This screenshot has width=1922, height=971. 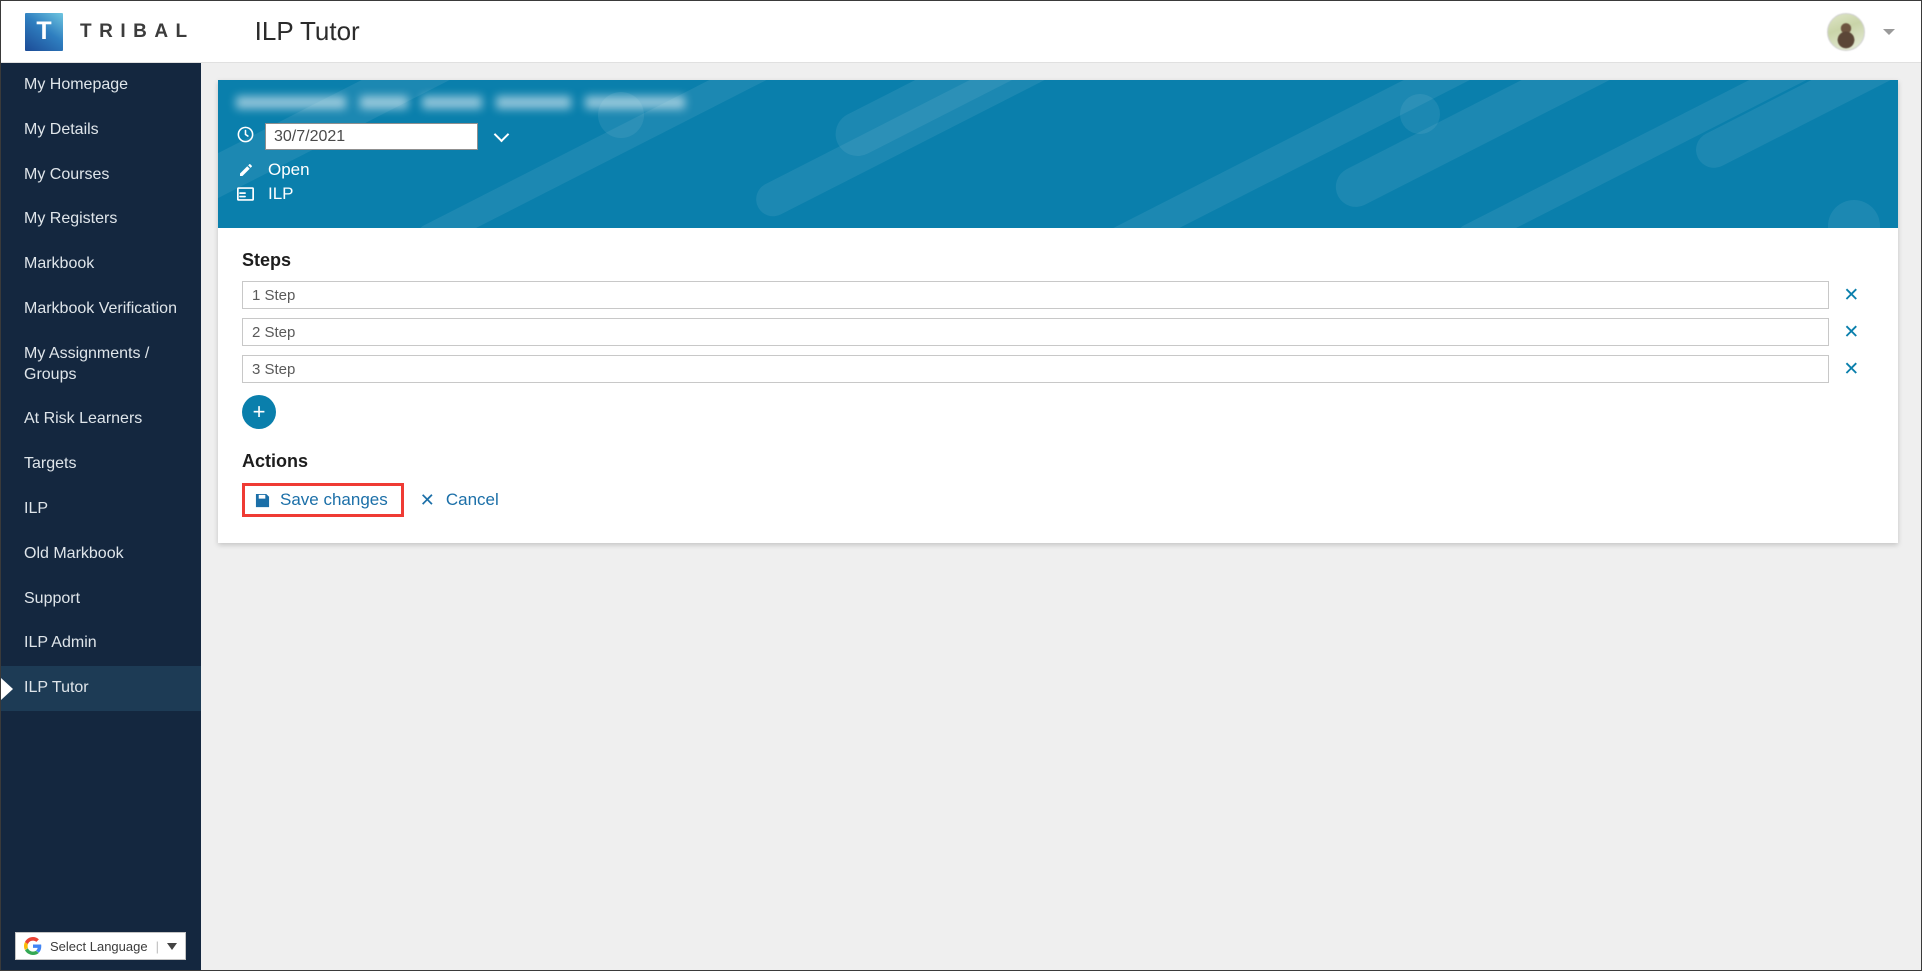 I want to click on sidebar-item-targets: Targets, so click(x=101, y=464).